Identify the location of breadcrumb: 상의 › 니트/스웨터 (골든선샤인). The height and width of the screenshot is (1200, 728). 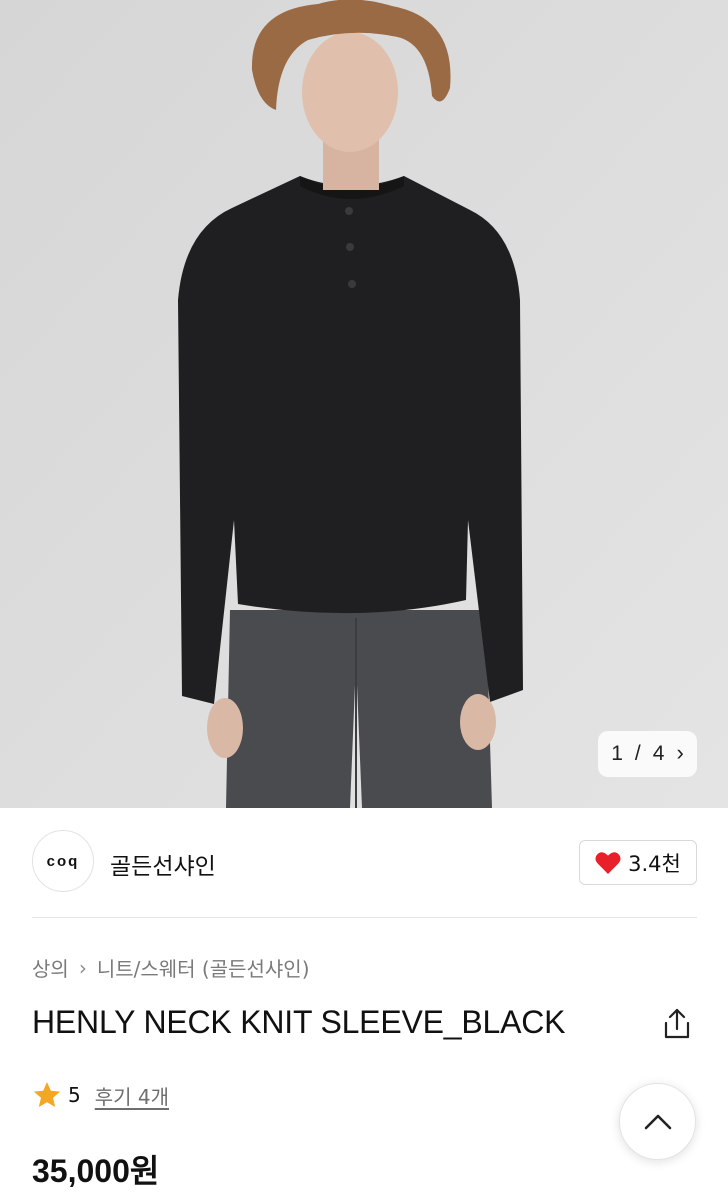
(171, 967).